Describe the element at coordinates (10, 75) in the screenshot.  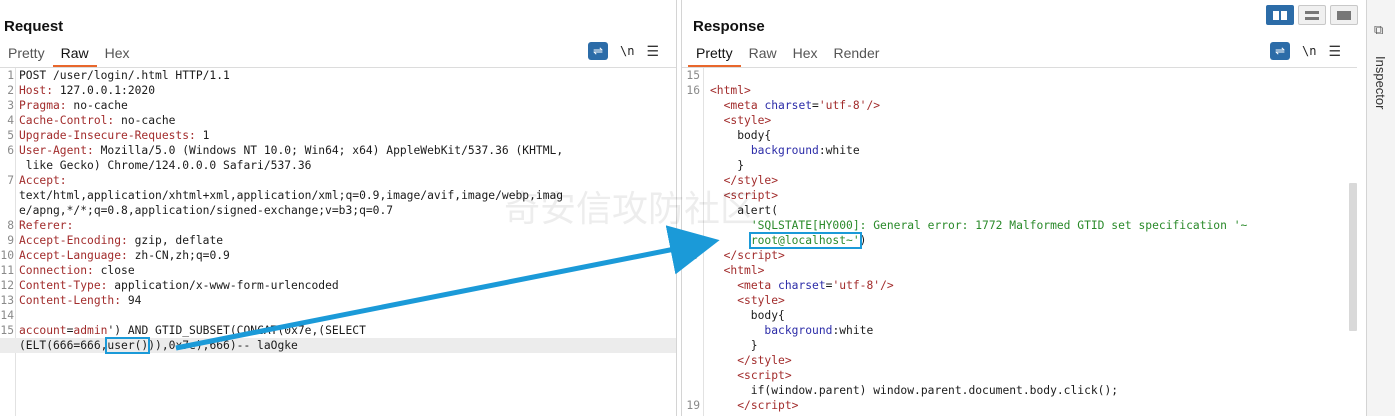
I see `line-number: 1` at that location.